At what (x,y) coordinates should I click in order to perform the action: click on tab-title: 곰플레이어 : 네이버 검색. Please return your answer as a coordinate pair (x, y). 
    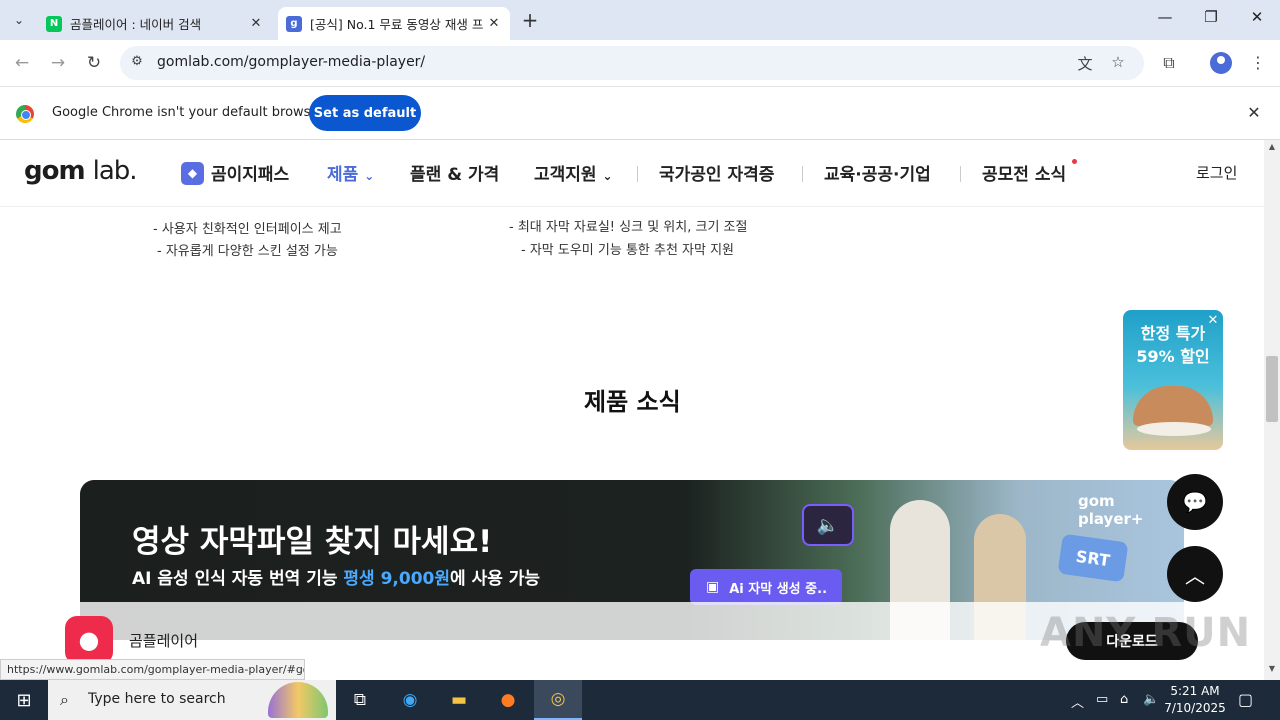
    Looking at the image, I should click on (136, 24).